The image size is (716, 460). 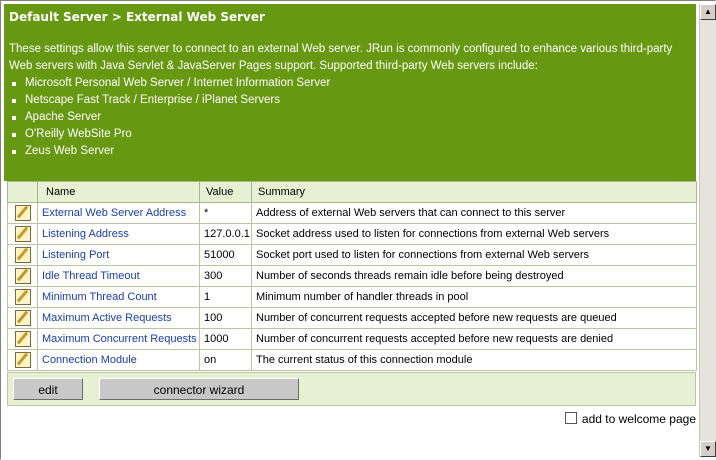 What do you see at coordinates (118, 339) in the screenshot?
I see `setting-name-link: Maximum Concurrent Requests` at bounding box center [118, 339].